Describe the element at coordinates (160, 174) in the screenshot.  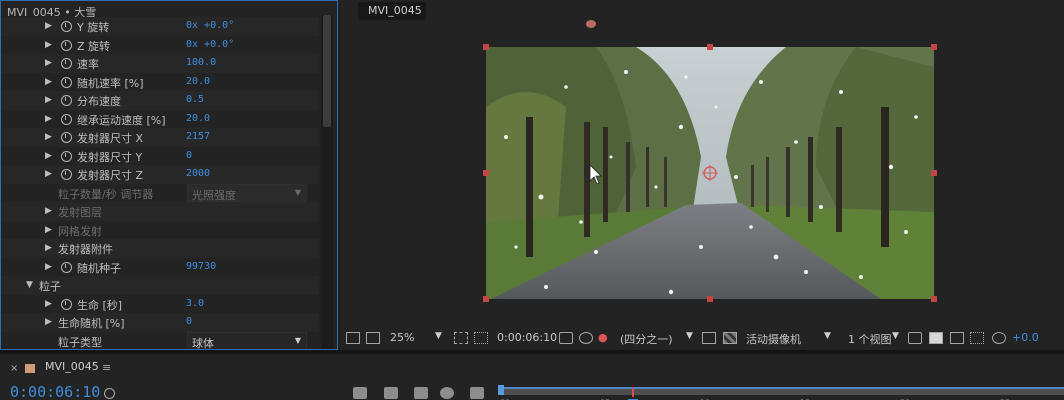
I see `property-row: ▶ 发射器尺寸 Z 2000` at that location.